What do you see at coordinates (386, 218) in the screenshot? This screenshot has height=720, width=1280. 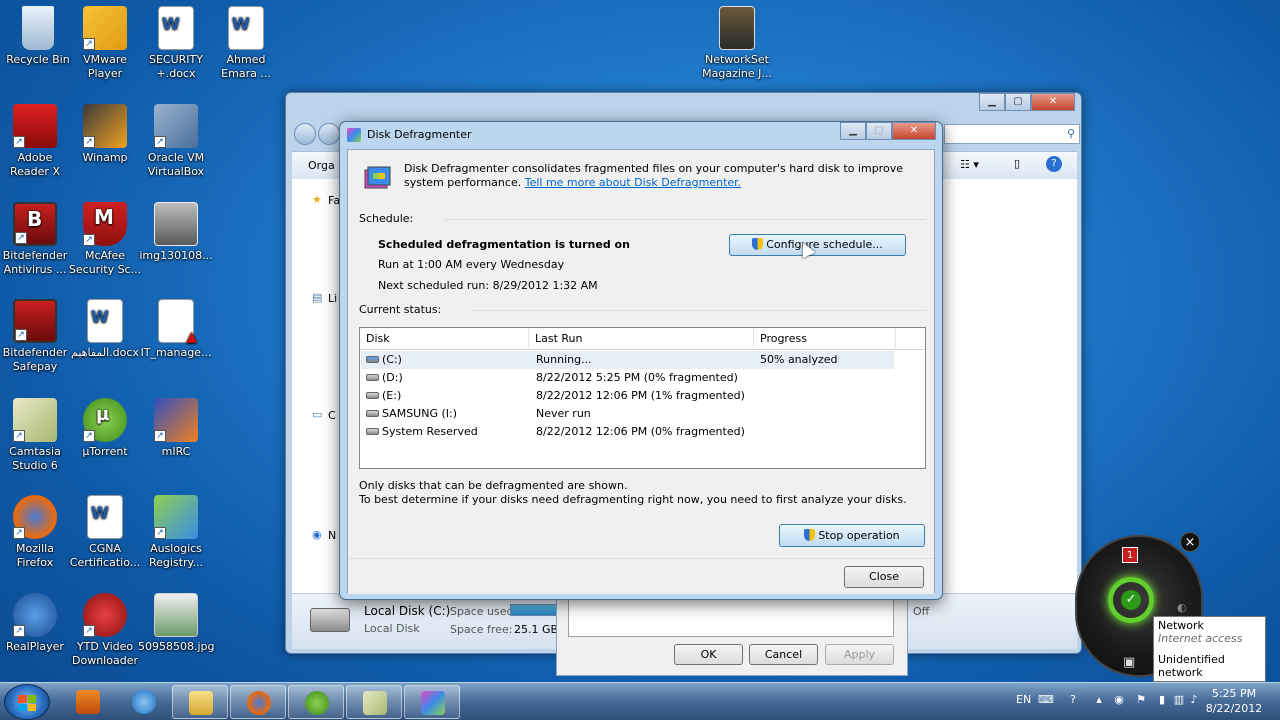 I see `schedule-label: Schedule:` at bounding box center [386, 218].